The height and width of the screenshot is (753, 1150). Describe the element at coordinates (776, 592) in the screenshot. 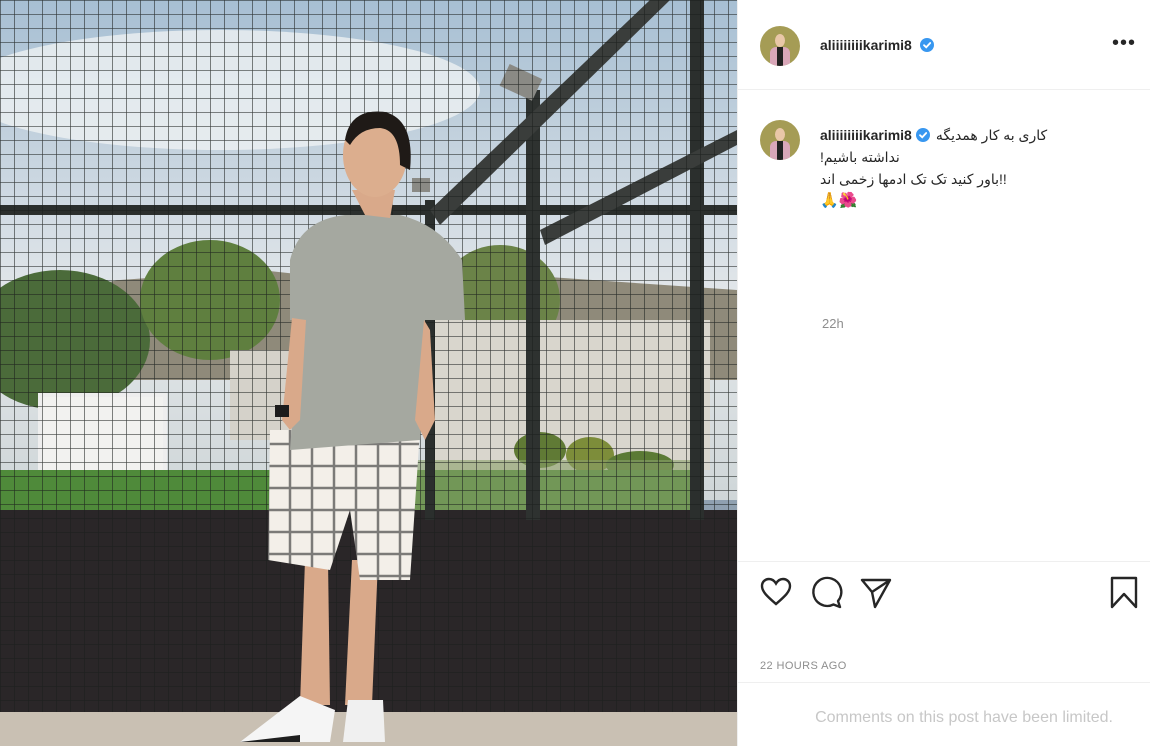

I see `heart-icon` at that location.